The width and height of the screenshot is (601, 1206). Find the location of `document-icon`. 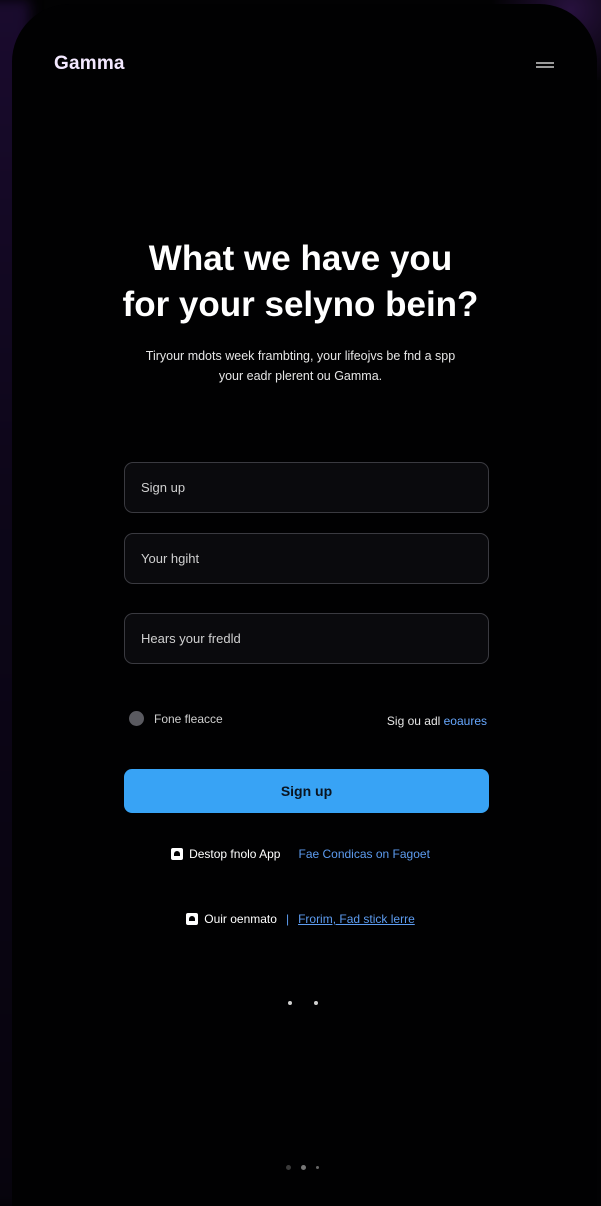

document-icon is located at coordinates (192, 919).